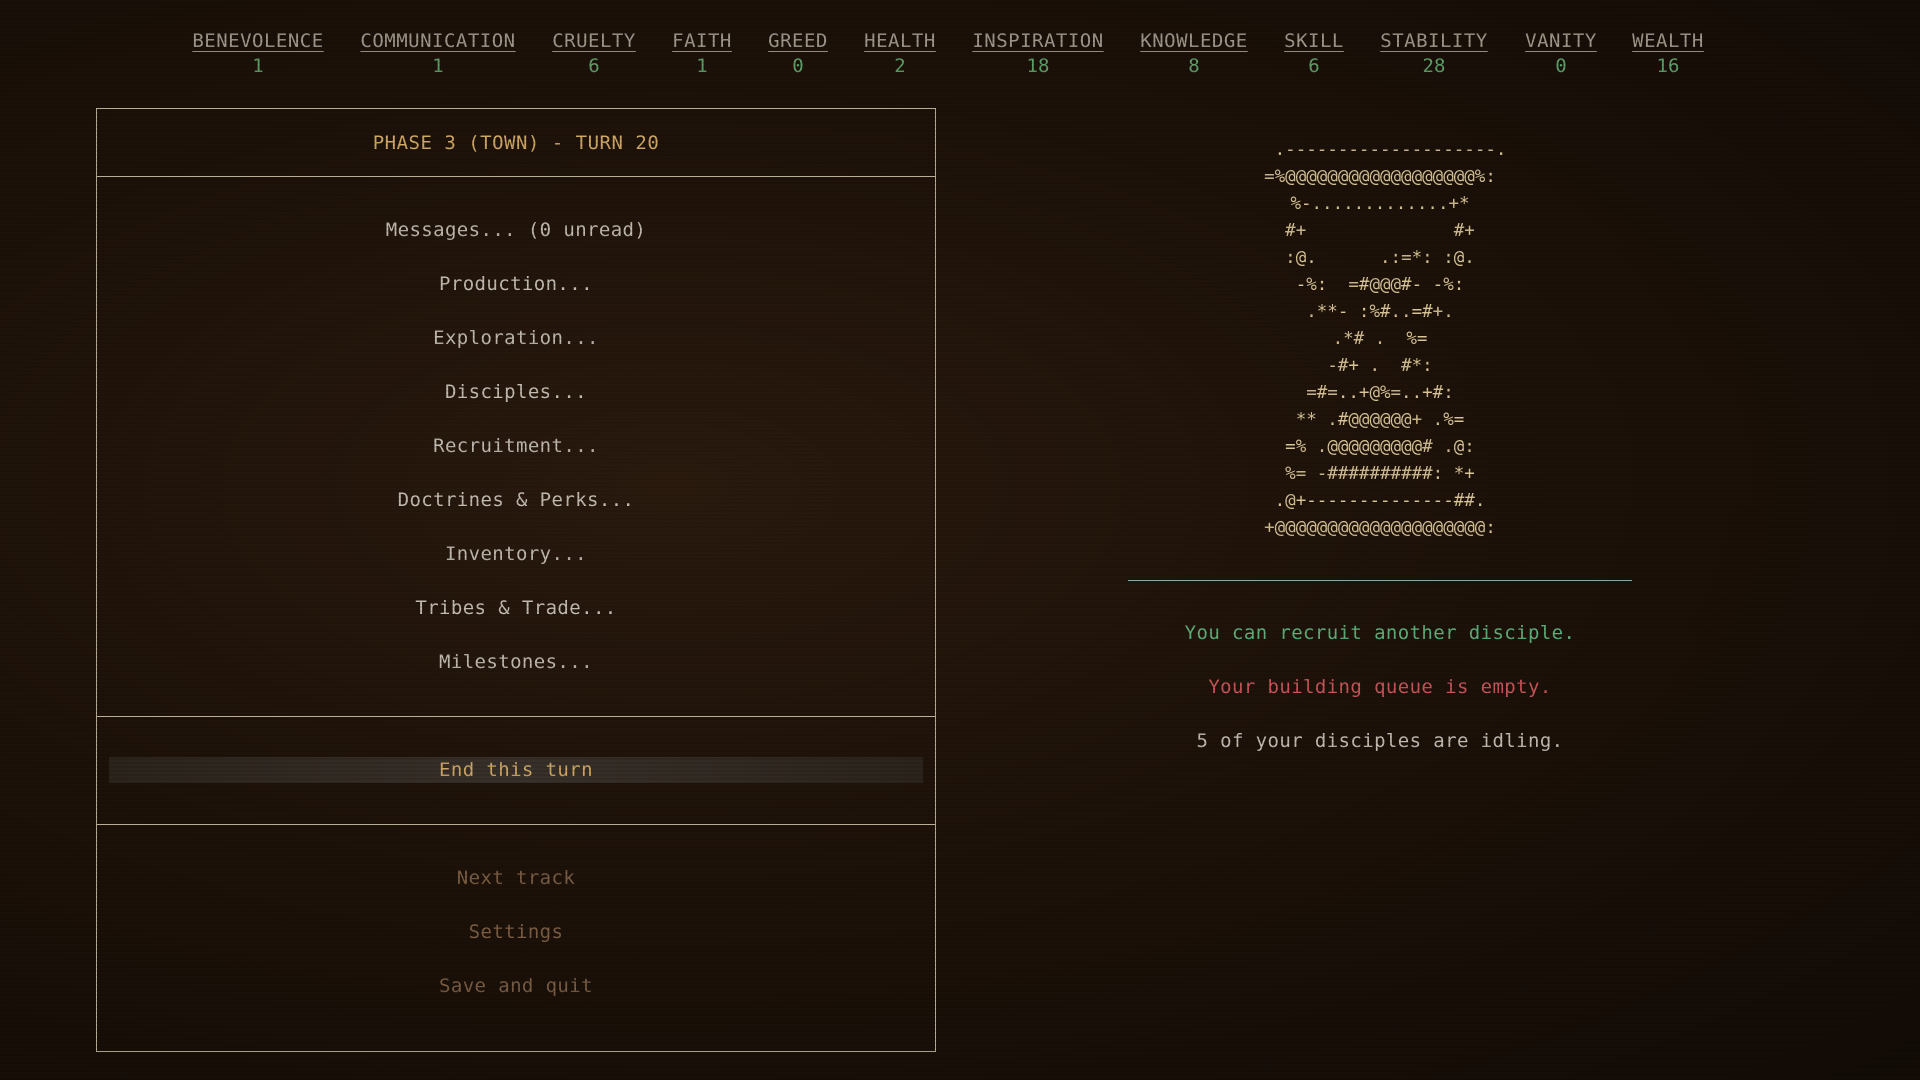 The width and height of the screenshot is (1920, 1080). I want to click on stat-health: HEALTH 2, so click(900, 53).